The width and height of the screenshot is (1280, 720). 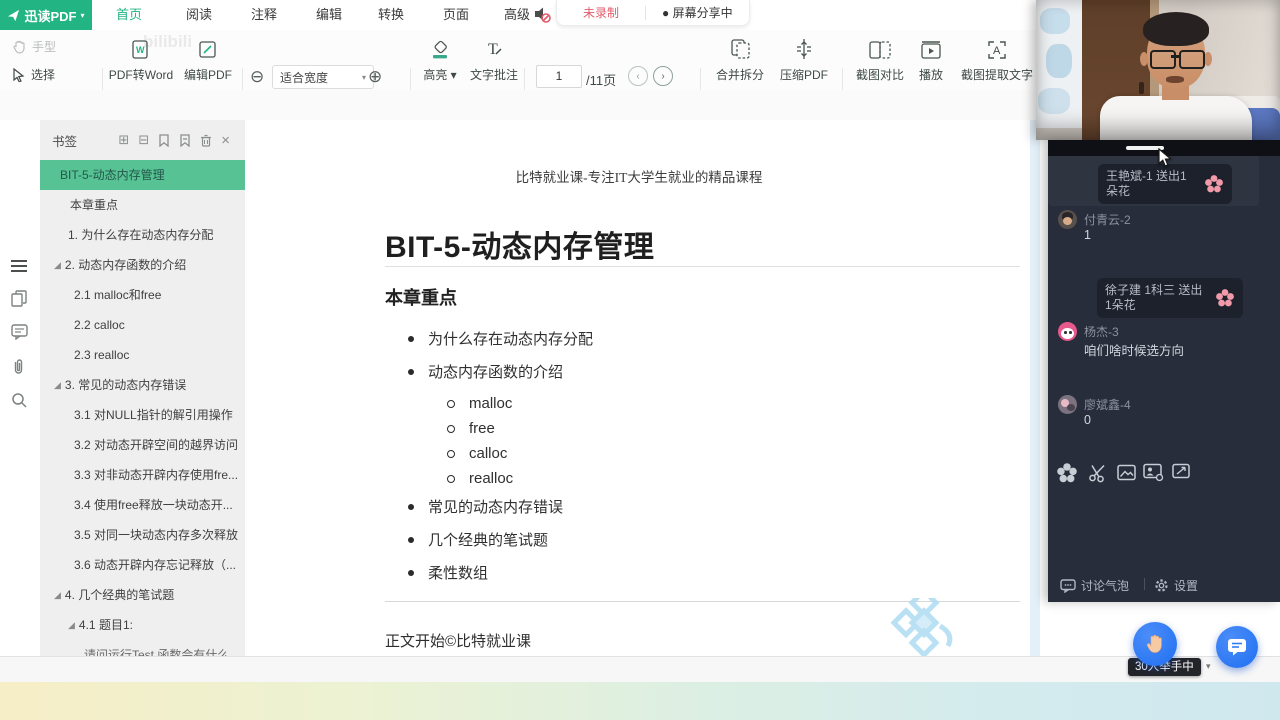 I want to click on chat-username: 廖斌鑫-4, so click(x=1107, y=404).